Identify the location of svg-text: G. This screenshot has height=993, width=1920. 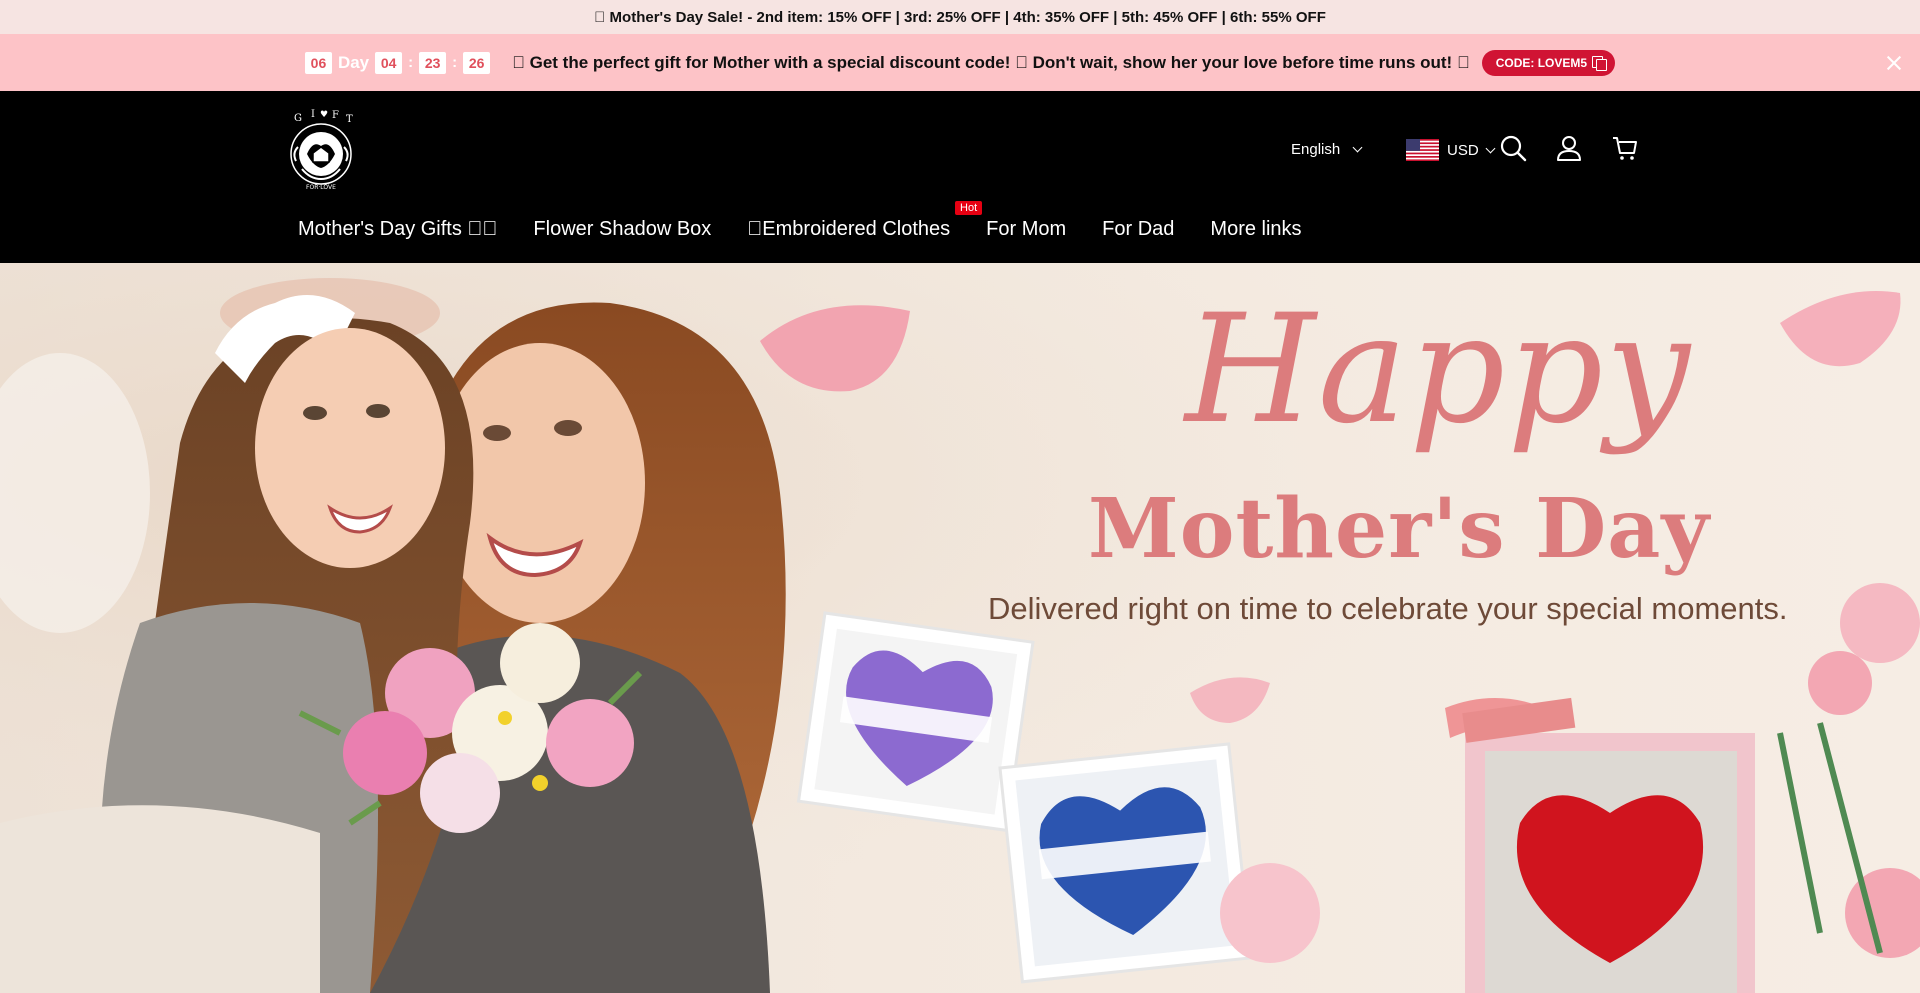
(298, 118).